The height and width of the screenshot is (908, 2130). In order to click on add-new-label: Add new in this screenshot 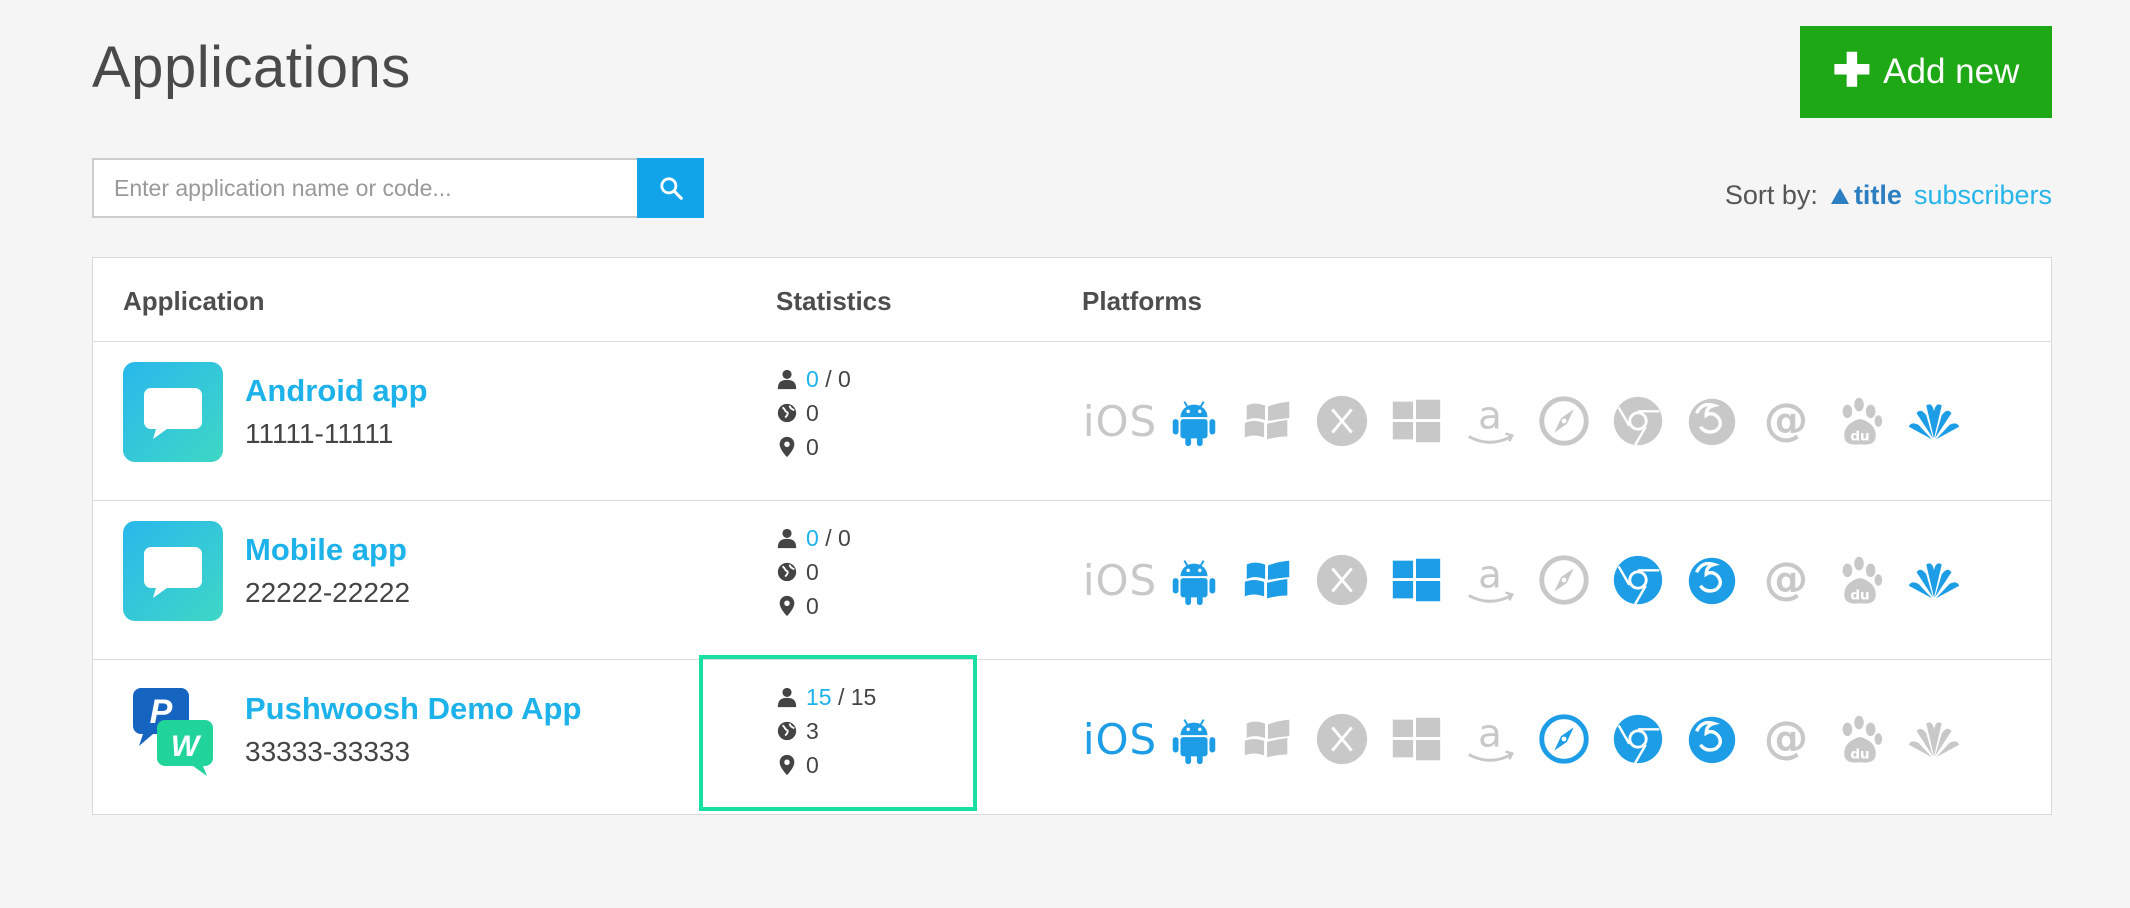, I will do `click(1951, 71)`.